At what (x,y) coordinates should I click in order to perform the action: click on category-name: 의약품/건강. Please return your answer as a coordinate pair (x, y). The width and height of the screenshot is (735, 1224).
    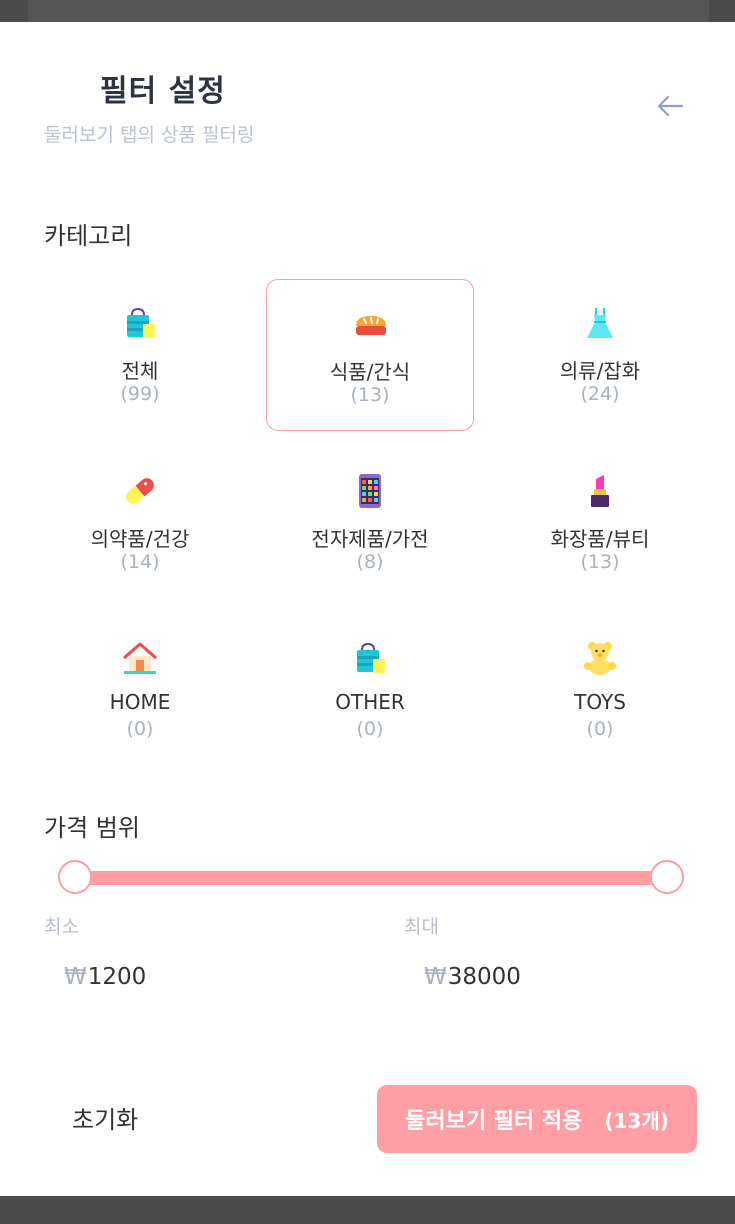
    Looking at the image, I should click on (140, 539).